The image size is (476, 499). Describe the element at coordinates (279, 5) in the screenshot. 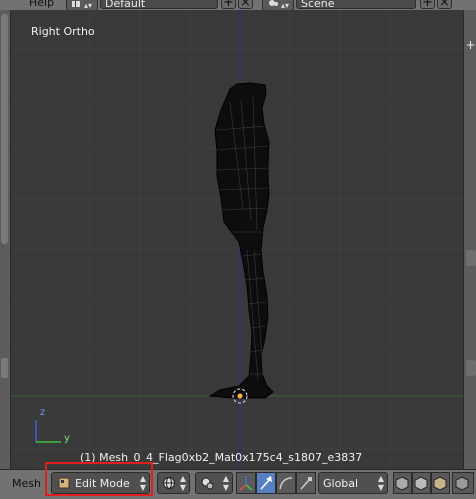

I see `scene-icon: ▴▾` at that location.